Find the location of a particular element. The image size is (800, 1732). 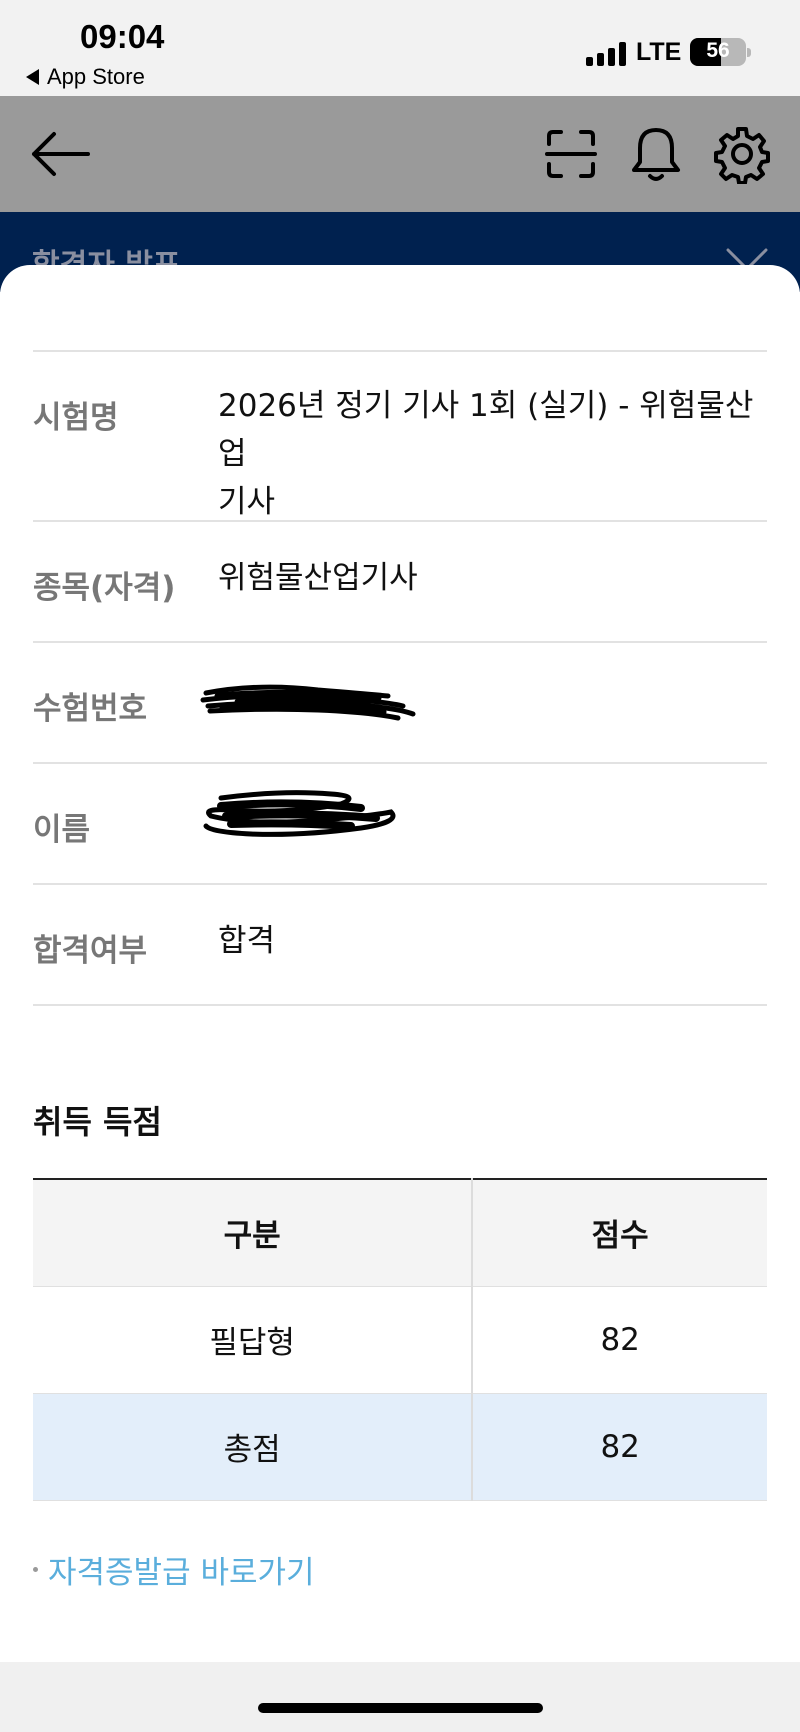

name-row: 이름 is located at coordinates (400, 824).